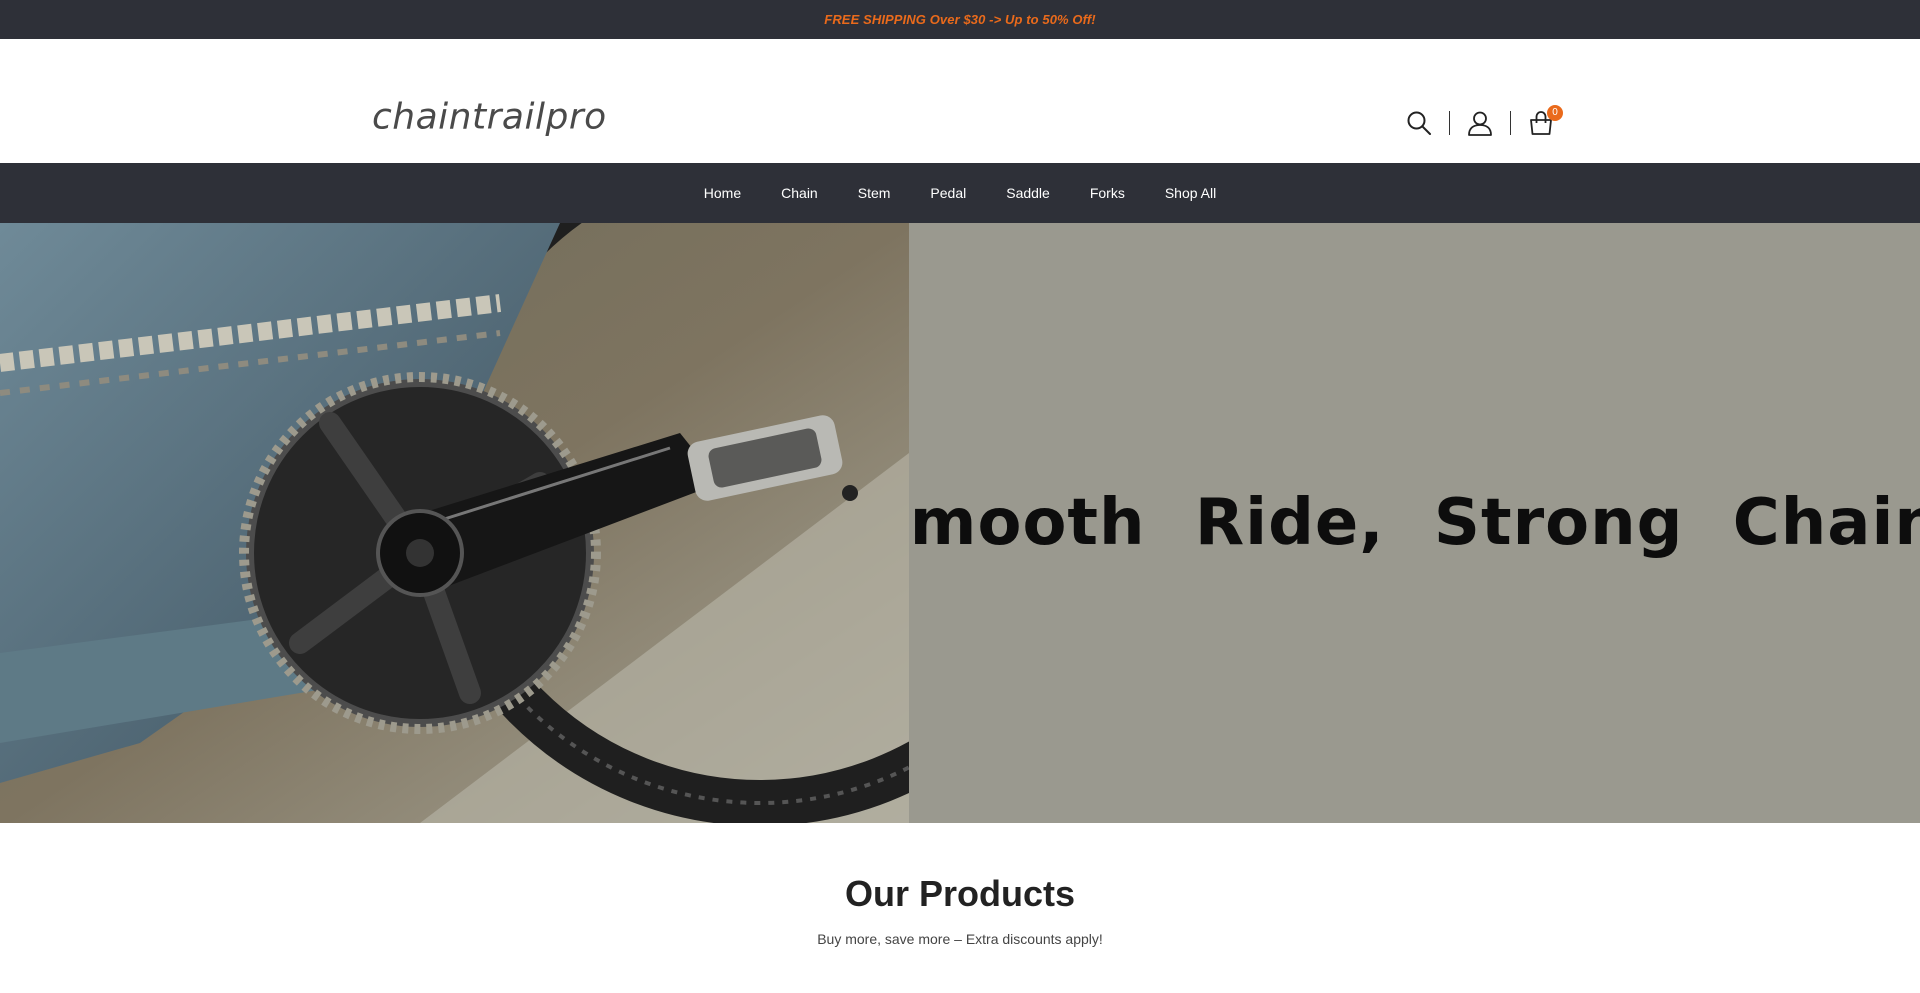  I want to click on site-header: chaintrailpro 0, so click(960, 101).